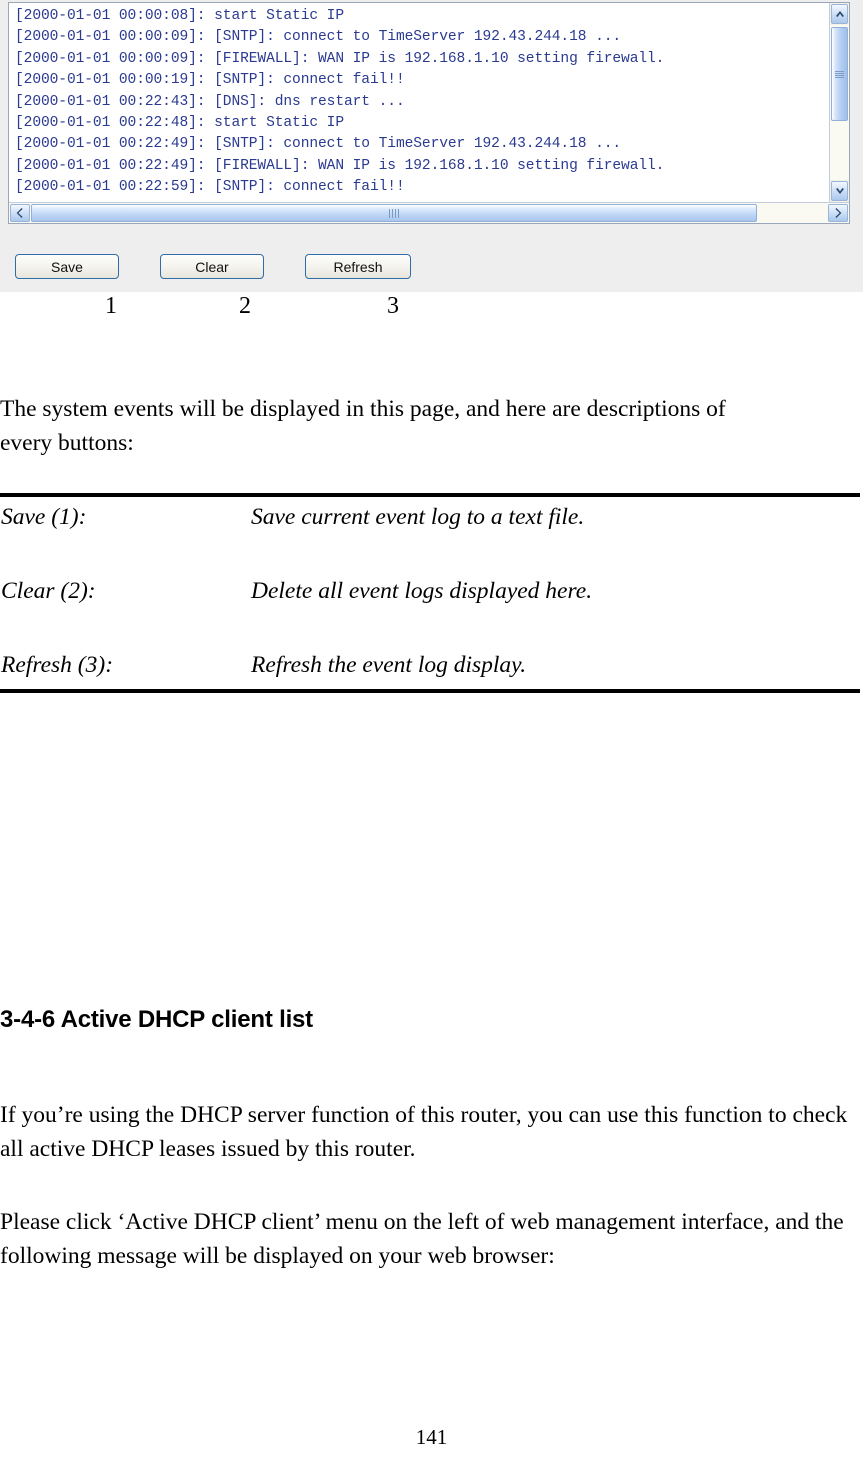  I want to click on description-definition: Save current event log to a text file., so click(418, 517).